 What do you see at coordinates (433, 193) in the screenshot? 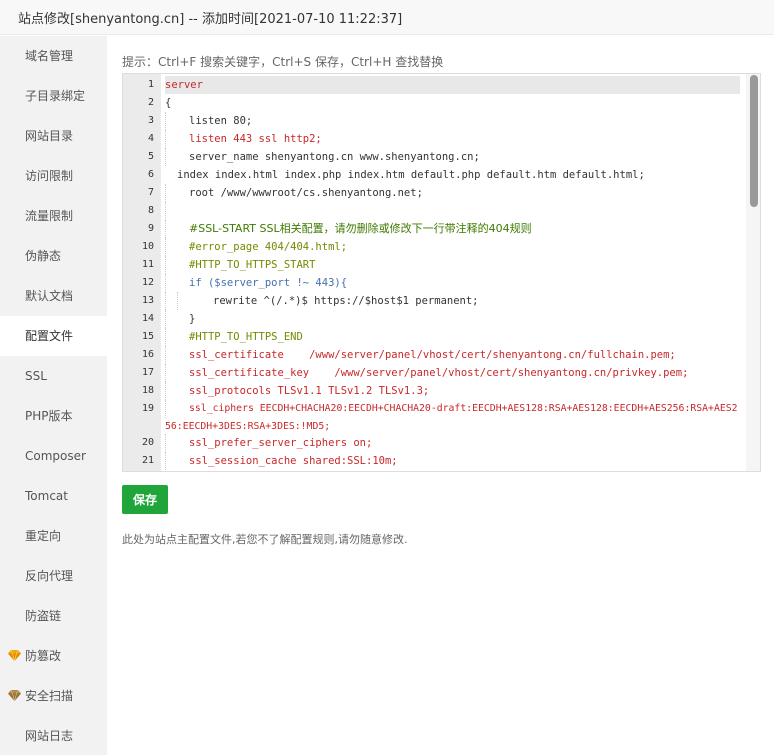
I see `code-line: 7 root /www/wwwroot/cs.shenyantong.net;` at bounding box center [433, 193].